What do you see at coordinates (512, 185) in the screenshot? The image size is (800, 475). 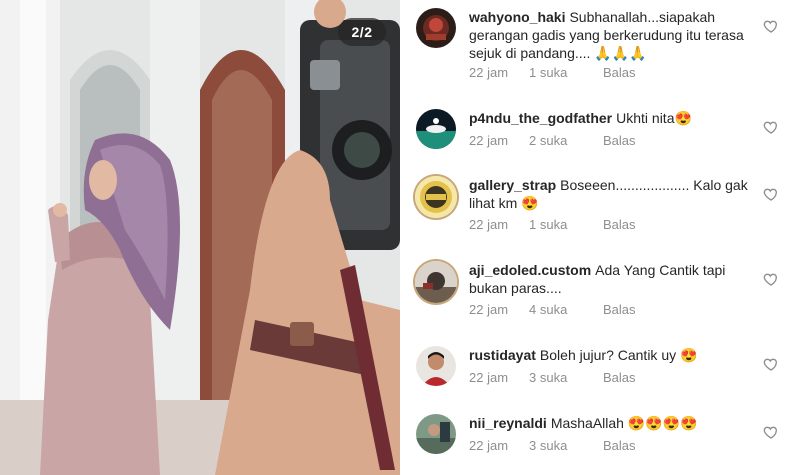 I see `comment-username: gallery_strap` at bounding box center [512, 185].